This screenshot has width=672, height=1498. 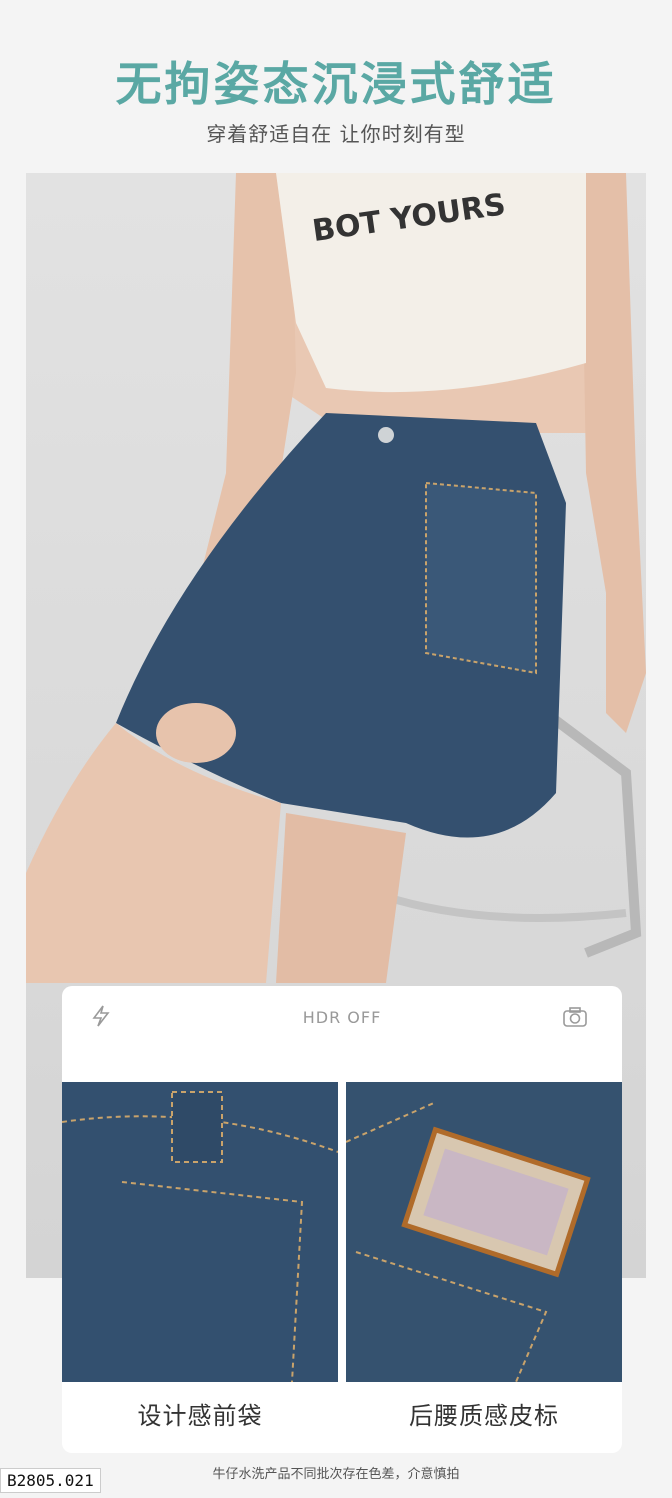 What do you see at coordinates (342, 1017) in the screenshot?
I see `hdr-toggle: HDR OFF` at bounding box center [342, 1017].